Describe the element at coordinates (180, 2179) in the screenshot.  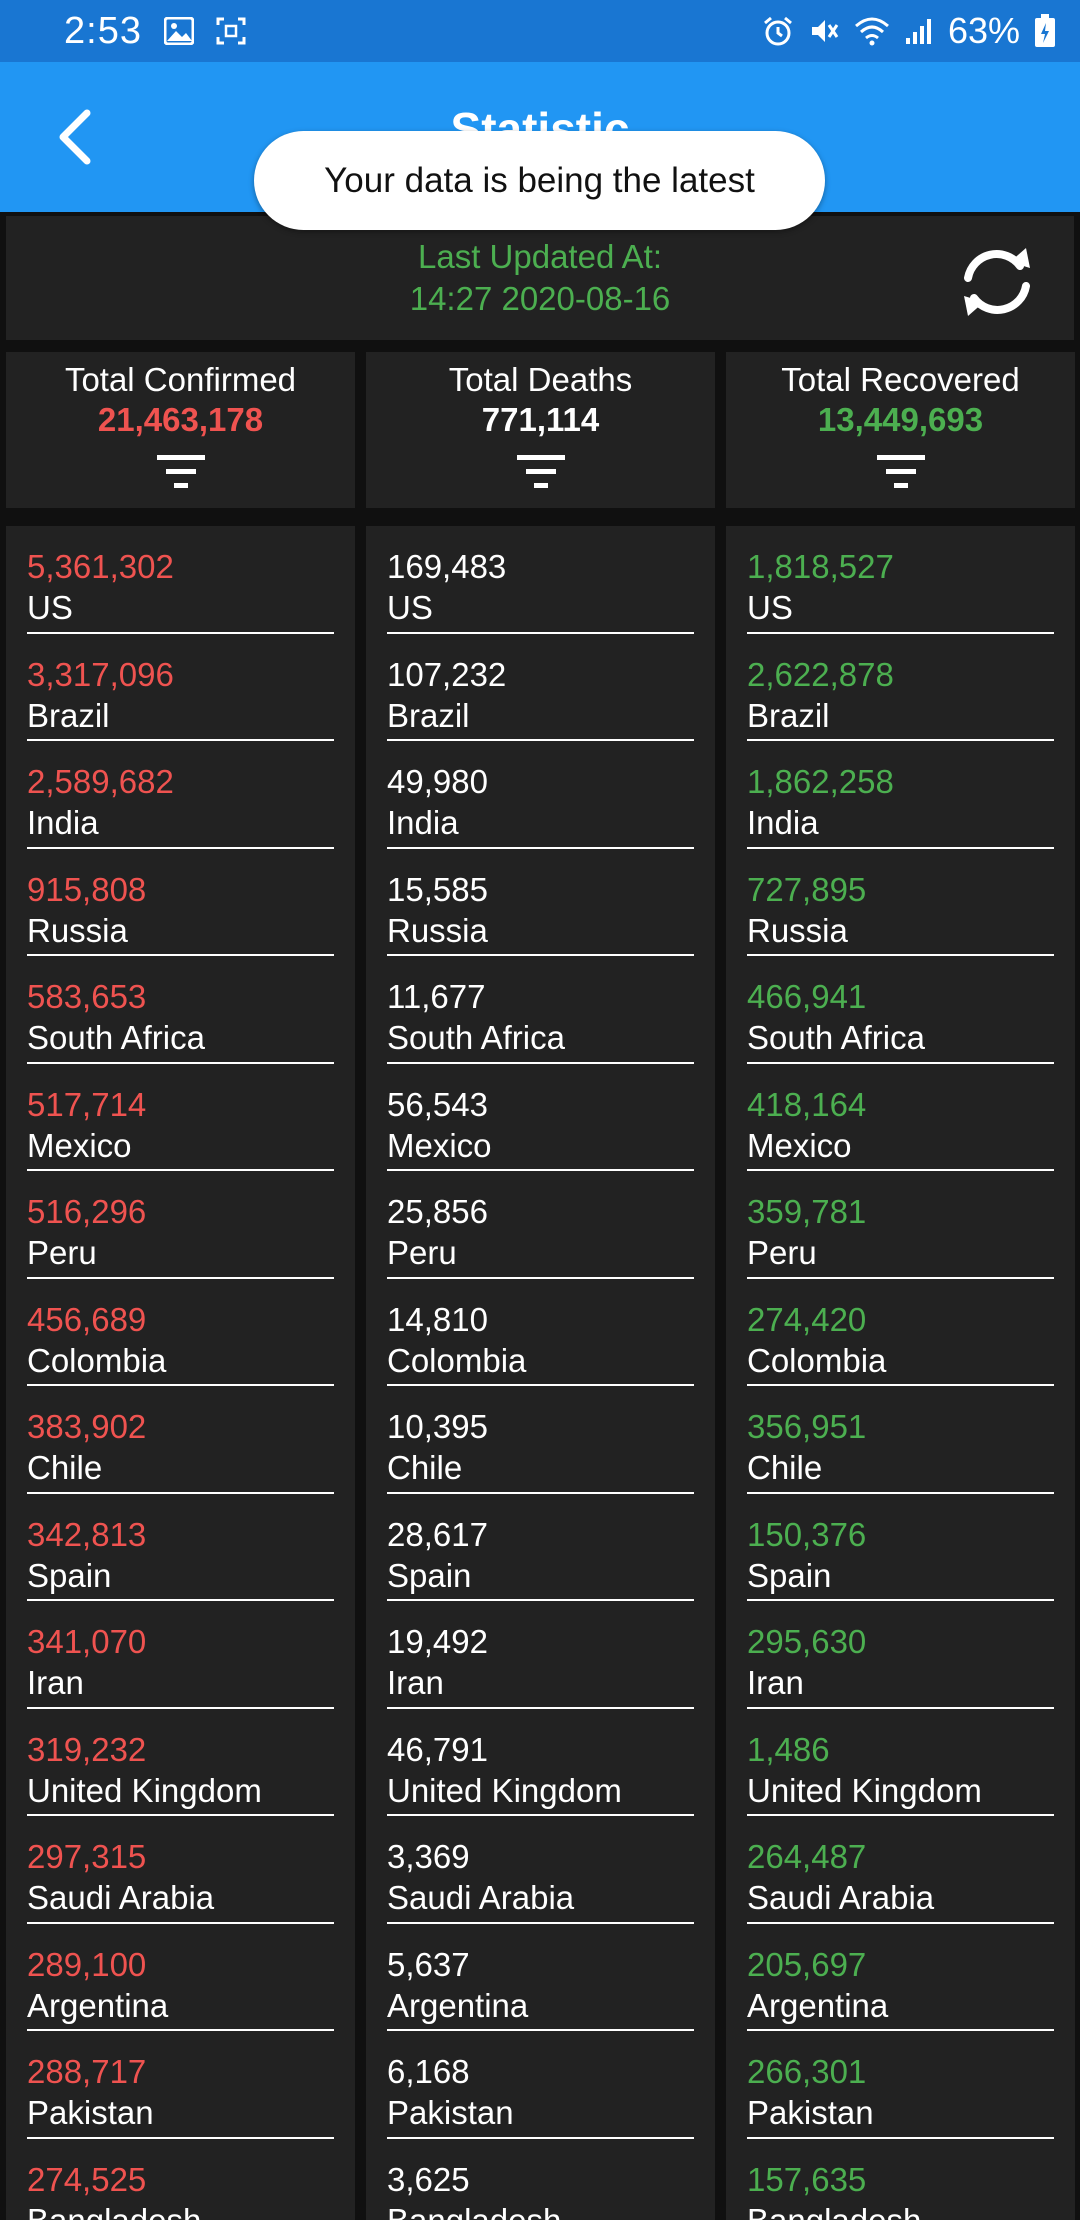
I see `list-item: 274,525 Bangladesh` at that location.